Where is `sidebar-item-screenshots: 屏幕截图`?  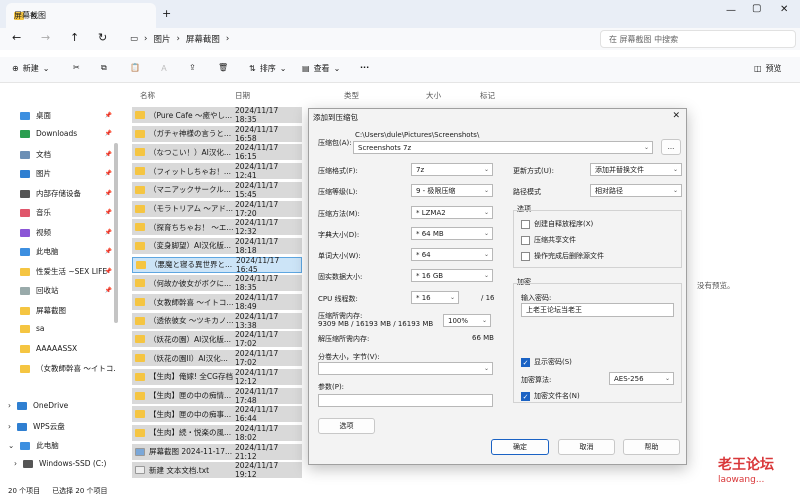
sidebar-item-screenshots: 屏幕截图 is located at coordinates (68, 310).